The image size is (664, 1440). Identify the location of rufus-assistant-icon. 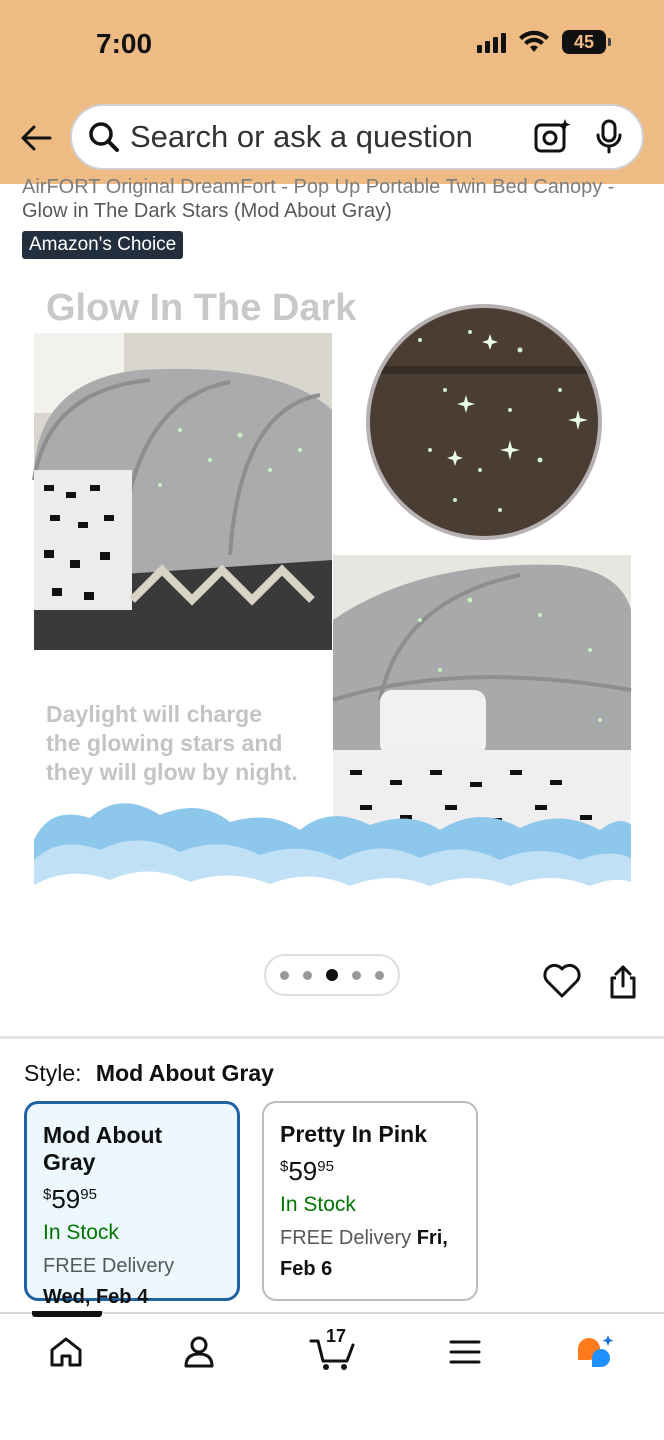
(596, 1351).